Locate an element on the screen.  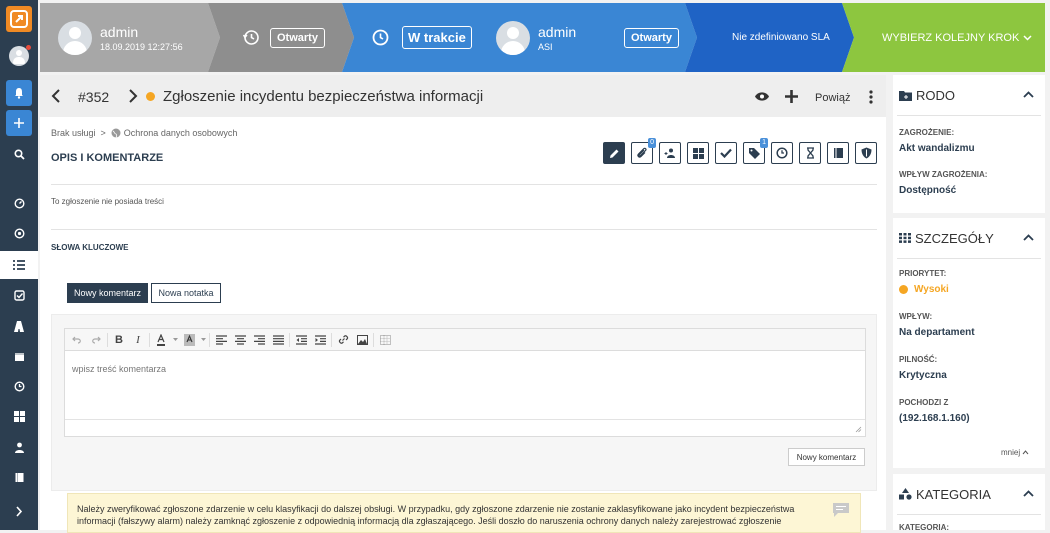
tab-new-comment: Nowy komentarz is located at coordinates (107, 293).